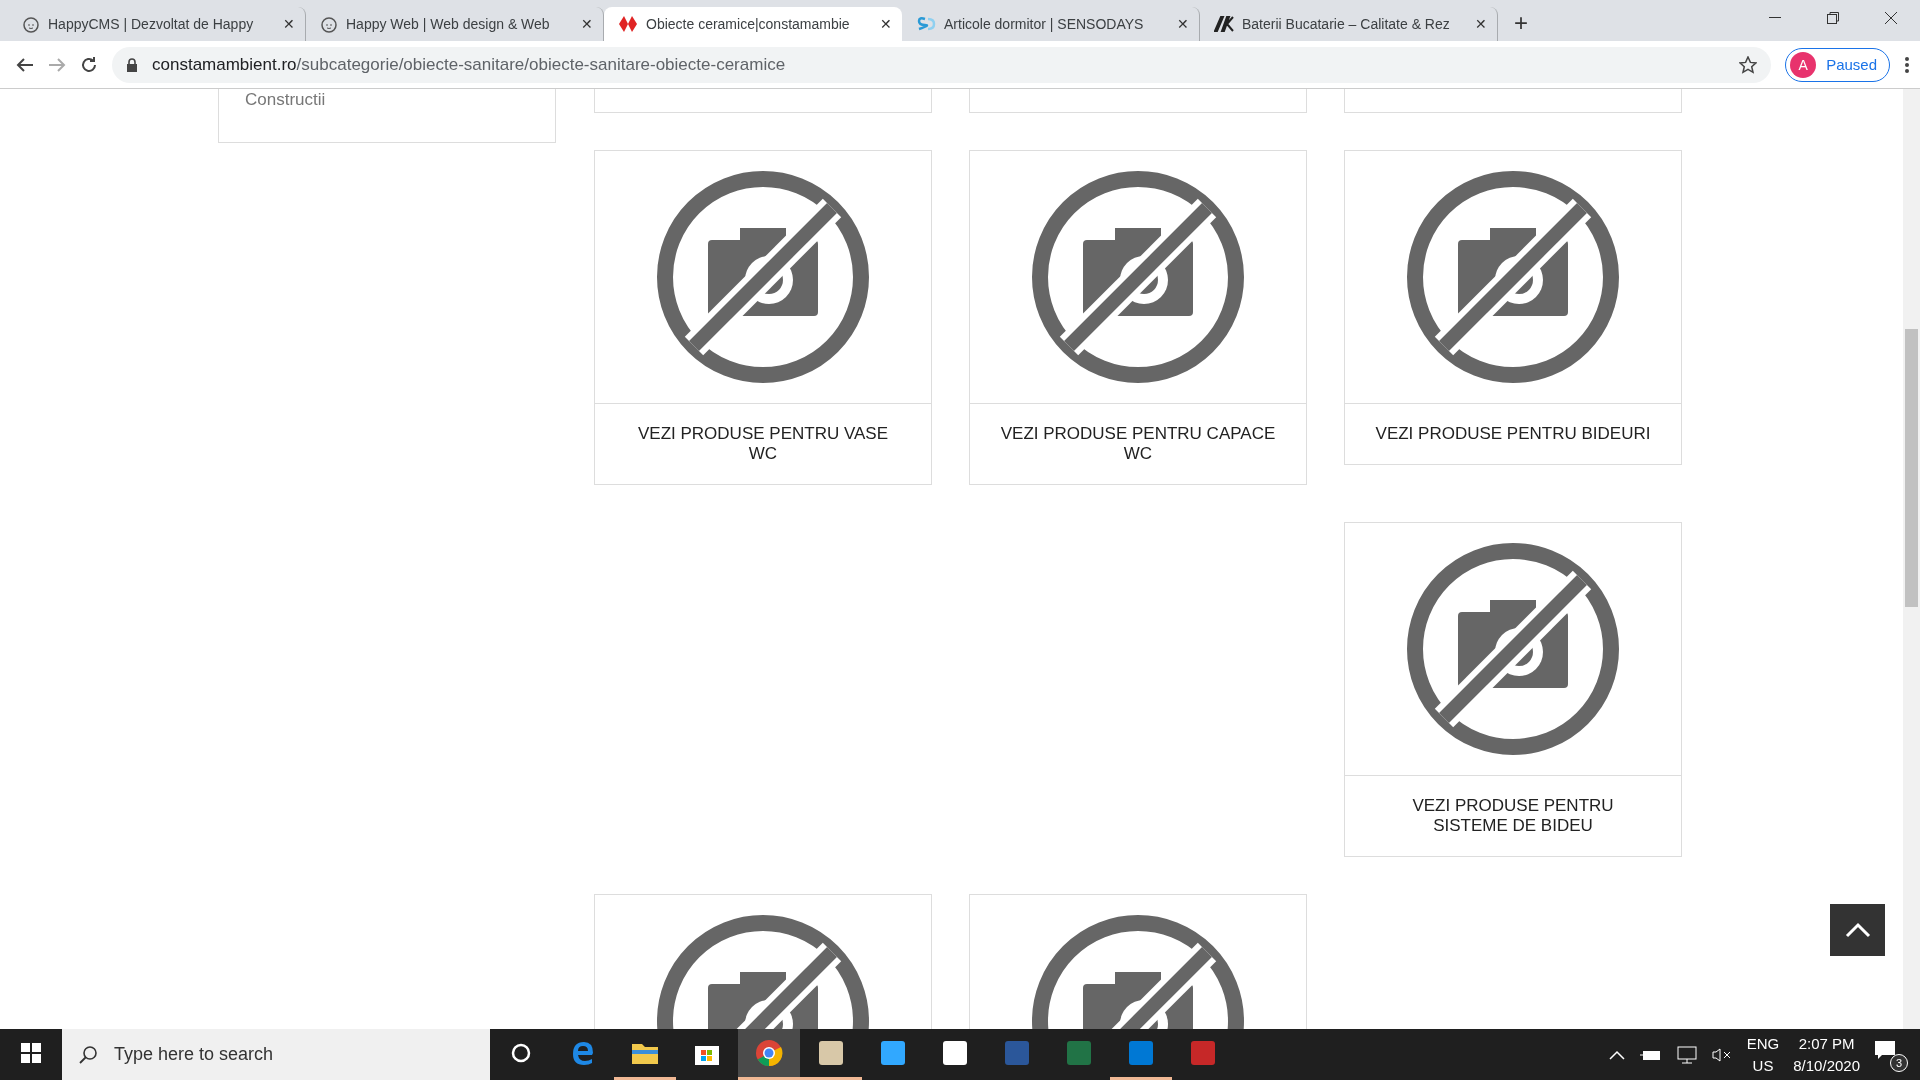  I want to click on search-icon, so click(88, 1054).